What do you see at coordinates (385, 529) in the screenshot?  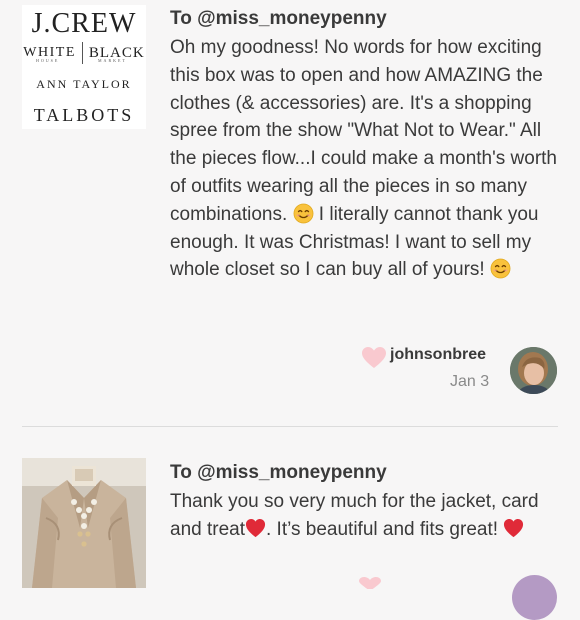 I see `message-text: . It’s beautiful and fits great!` at bounding box center [385, 529].